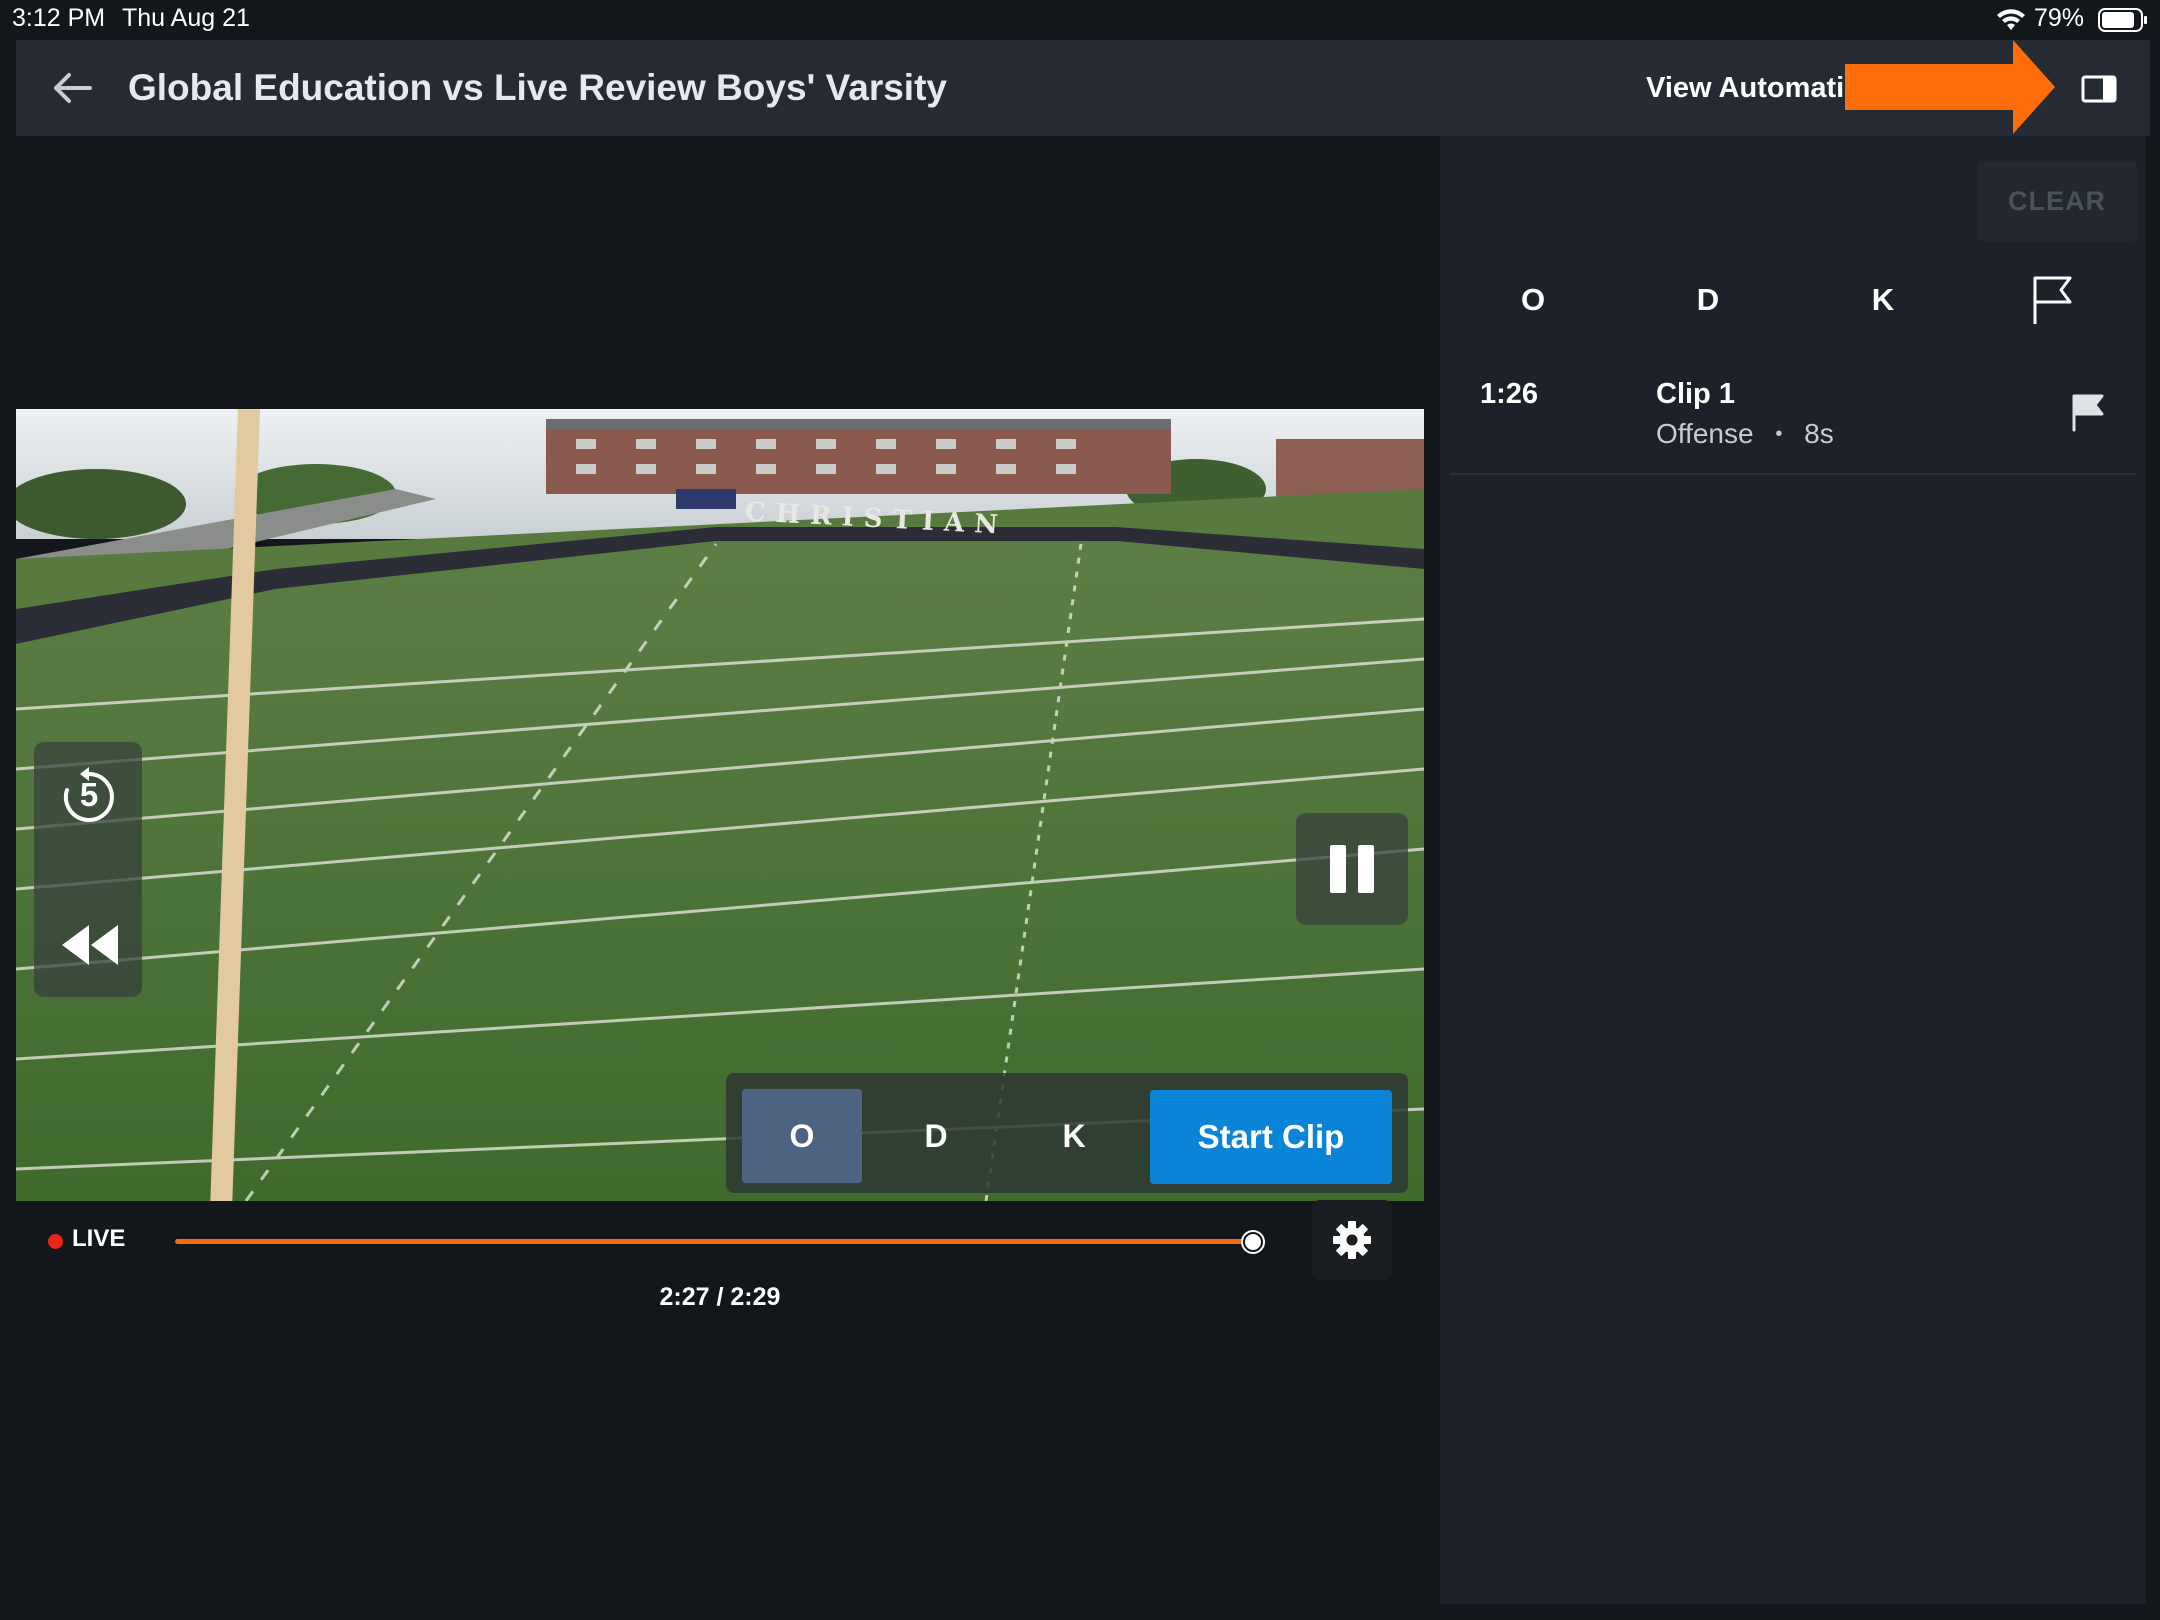  Describe the element at coordinates (59, 18) in the screenshot. I see `status-time: 3:12 PM` at that location.